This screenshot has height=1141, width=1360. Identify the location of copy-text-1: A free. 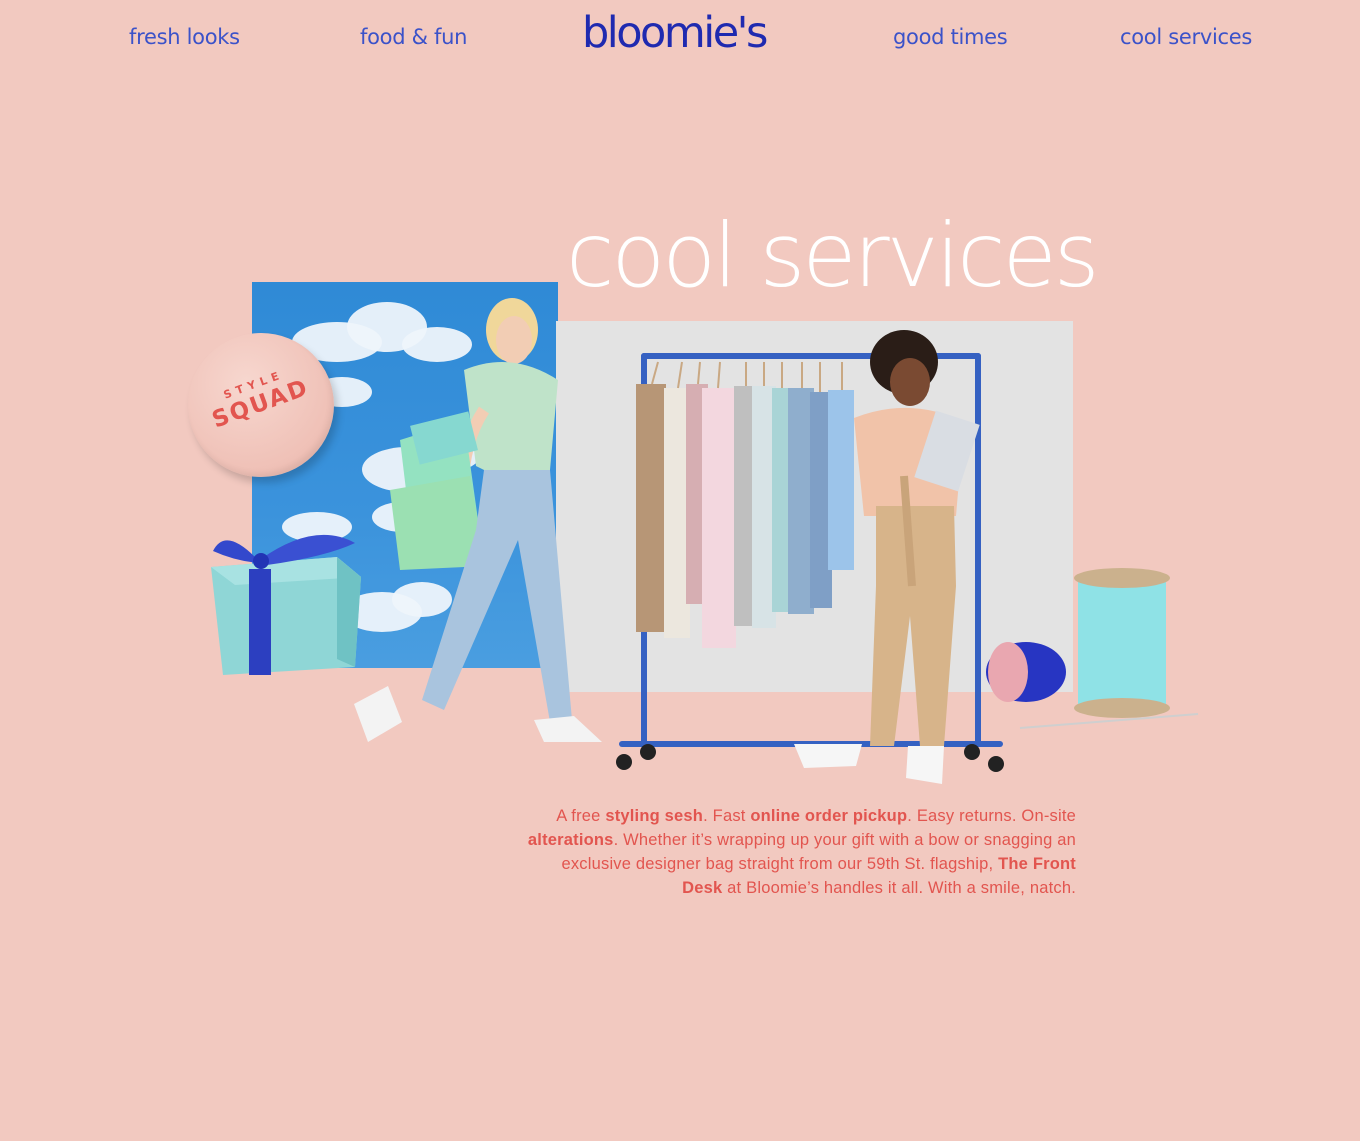
(581, 816).